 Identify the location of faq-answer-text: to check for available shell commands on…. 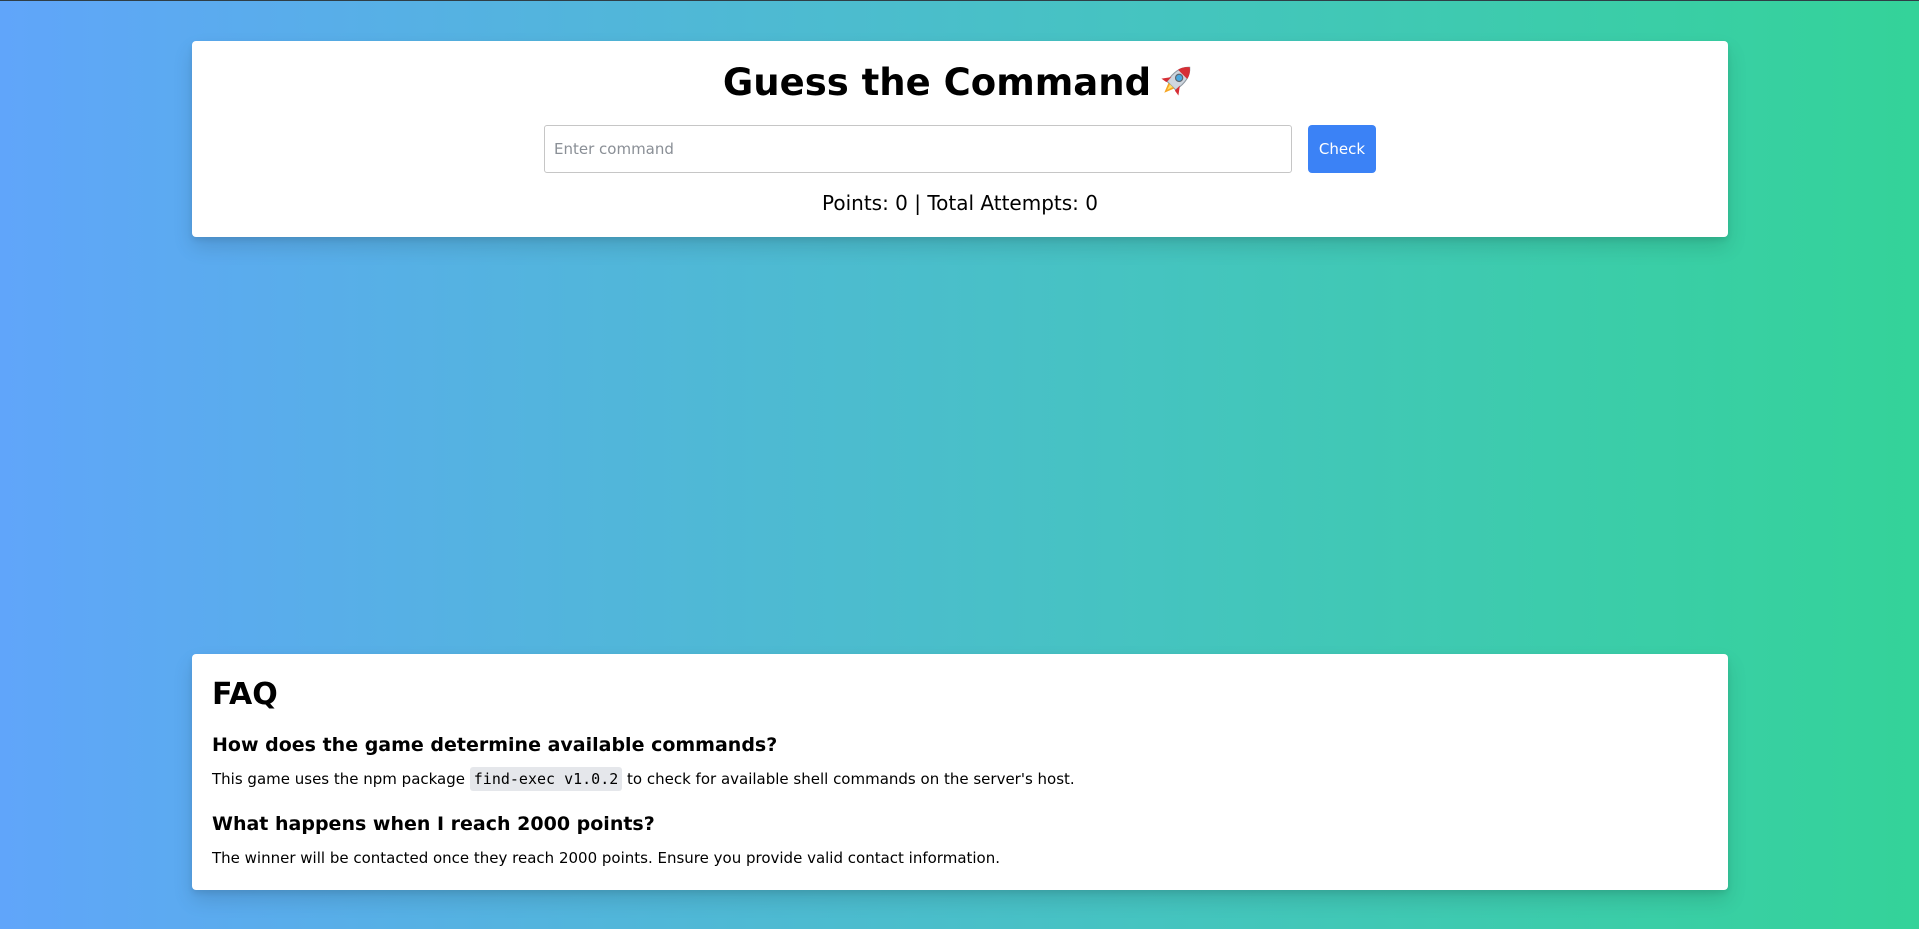
(848, 779).